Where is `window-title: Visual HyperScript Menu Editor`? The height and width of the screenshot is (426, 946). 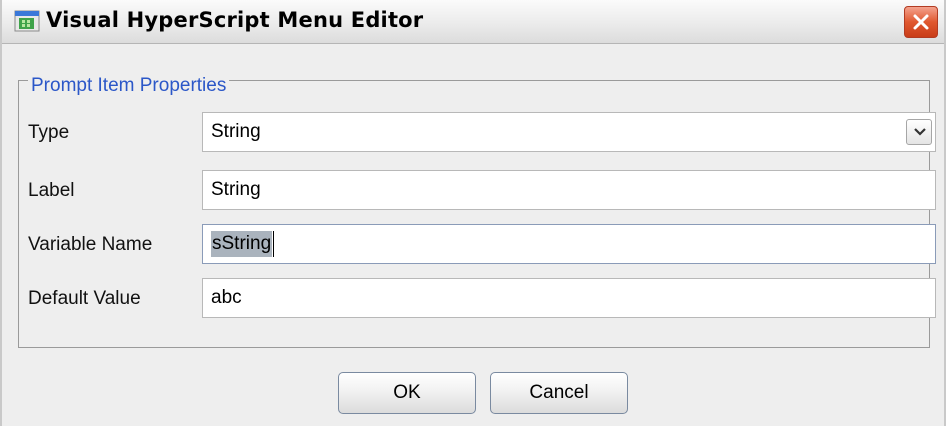
window-title: Visual HyperScript Menu Editor is located at coordinates (235, 20).